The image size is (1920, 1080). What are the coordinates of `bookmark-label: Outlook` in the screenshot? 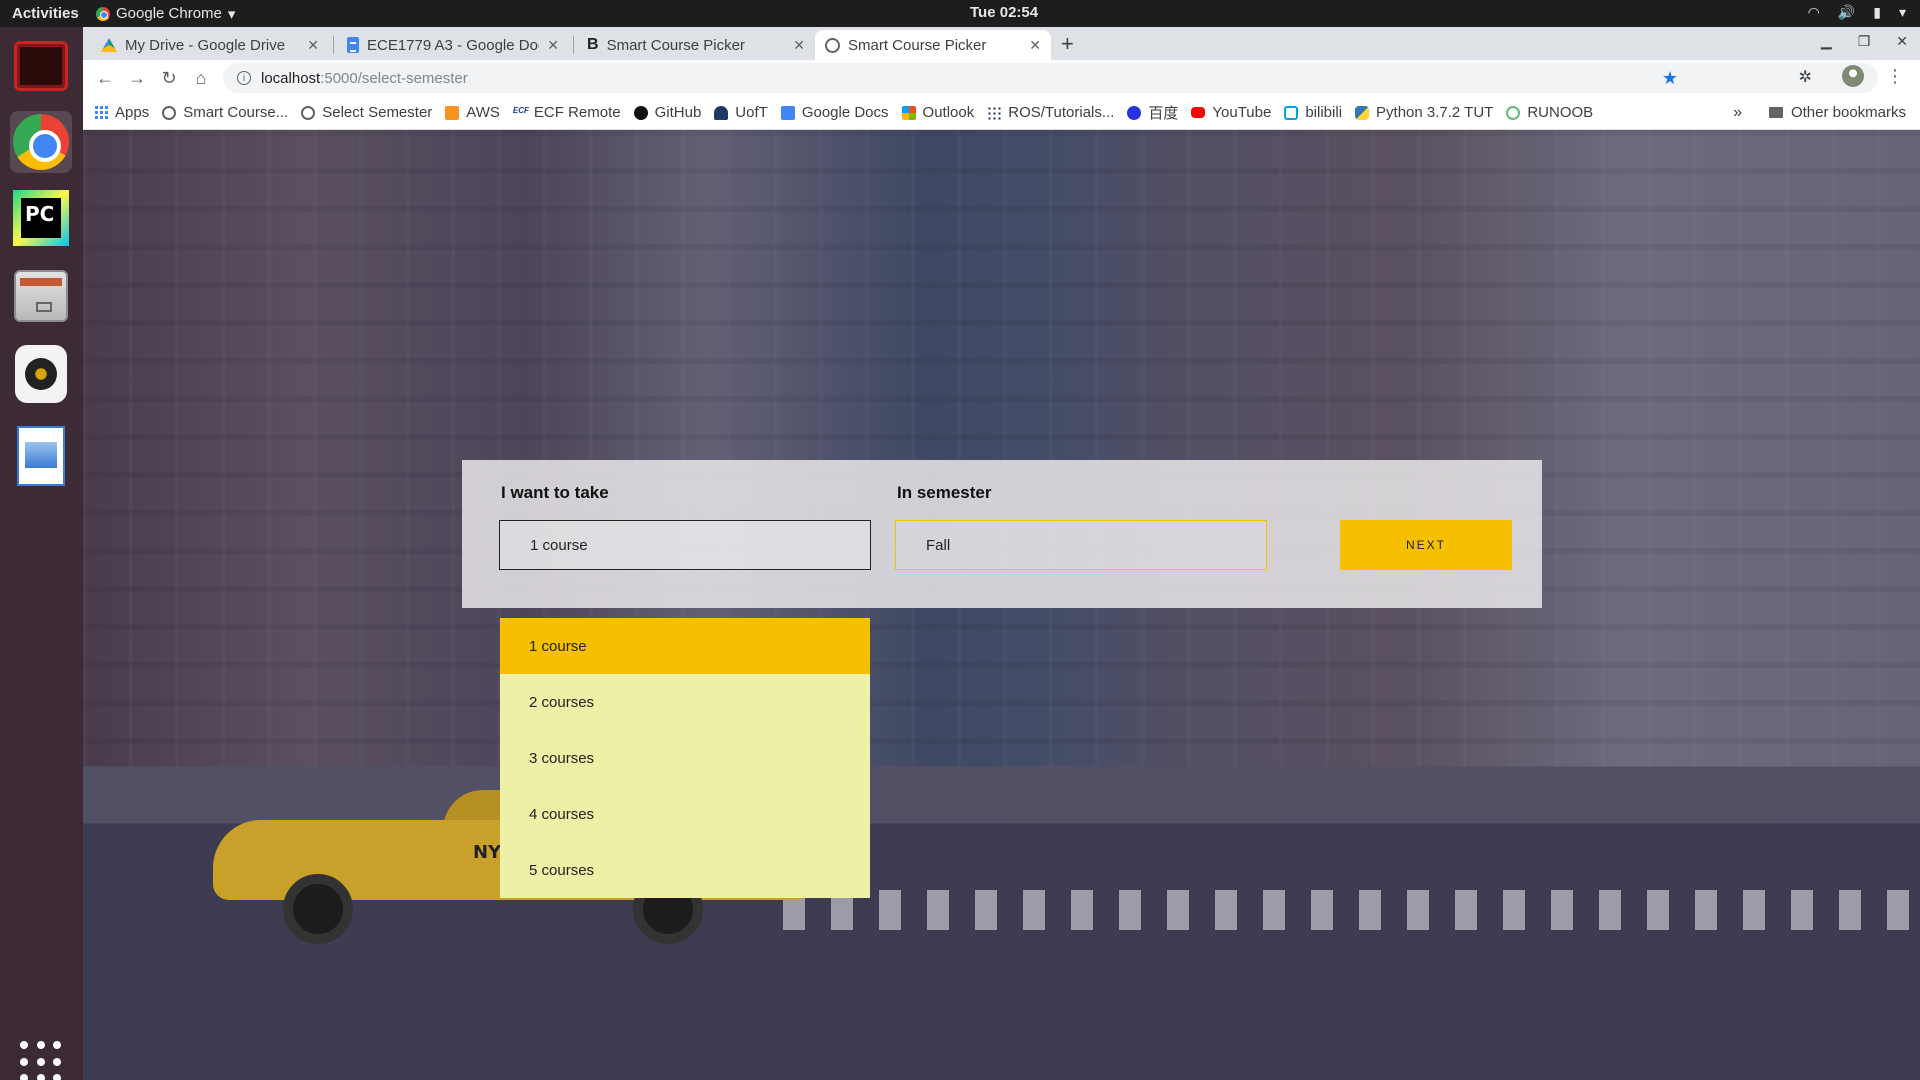 It's located at (948, 112).